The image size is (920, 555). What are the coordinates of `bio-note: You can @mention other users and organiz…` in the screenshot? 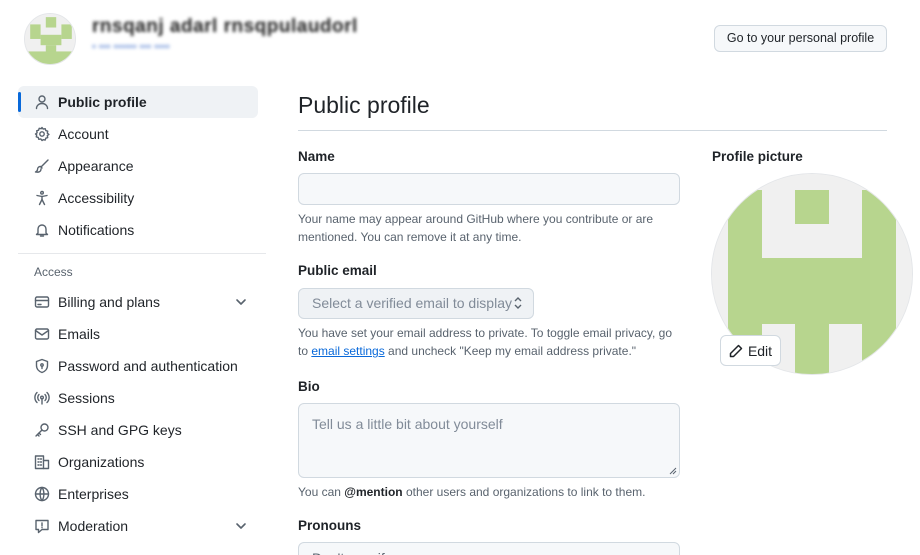 It's located at (488, 492).